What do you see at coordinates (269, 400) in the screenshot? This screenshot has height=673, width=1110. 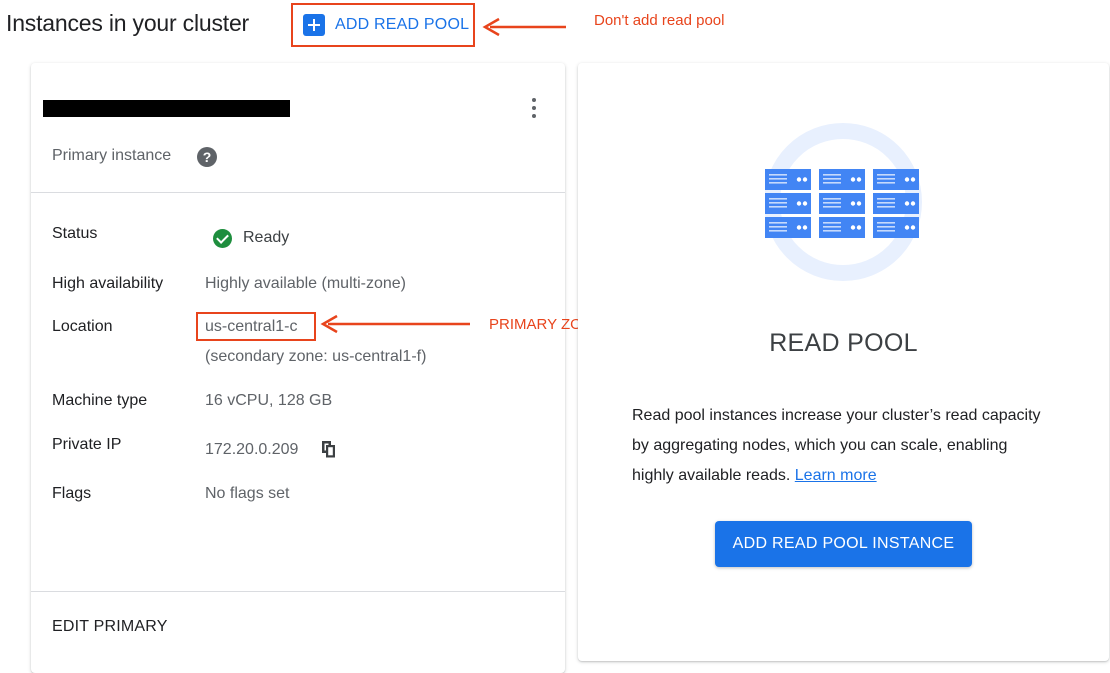 I see `machine-type-value: 16 vCPU, 128 GB` at bounding box center [269, 400].